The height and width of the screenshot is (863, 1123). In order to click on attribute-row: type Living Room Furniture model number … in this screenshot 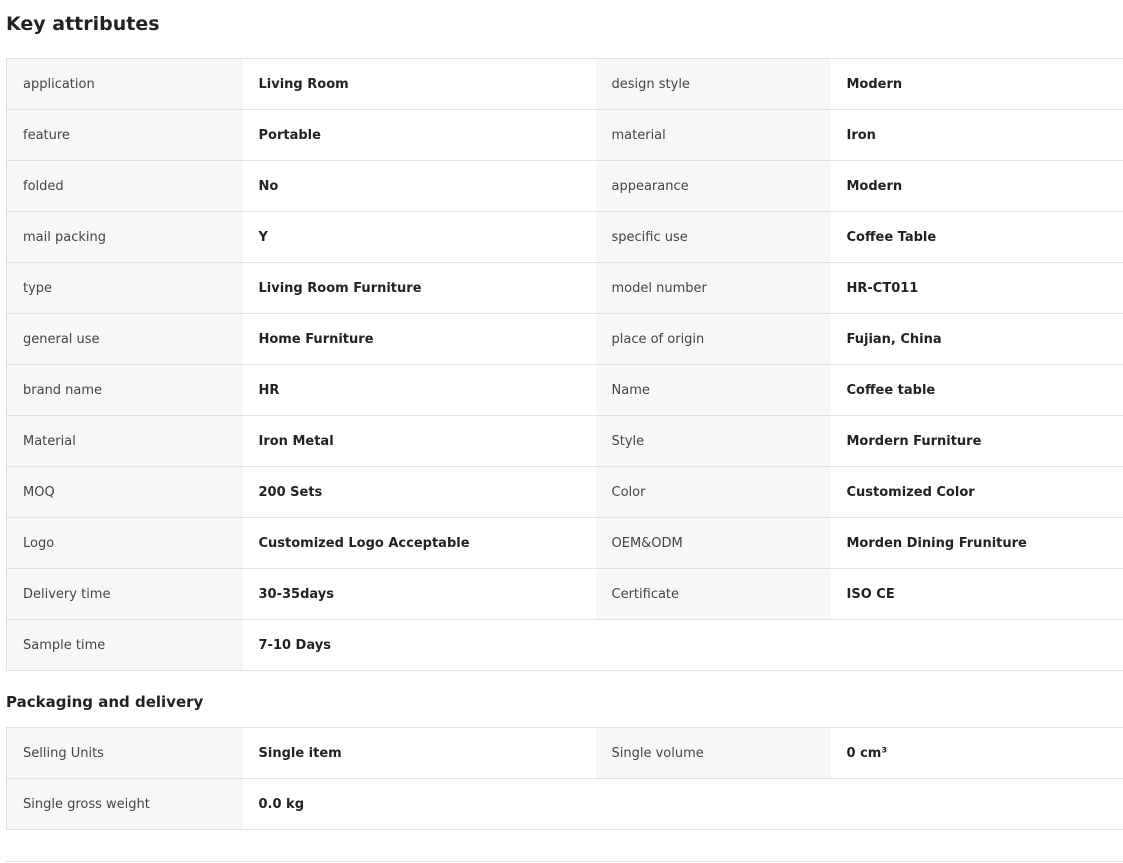, I will do `click(564, 288)`.